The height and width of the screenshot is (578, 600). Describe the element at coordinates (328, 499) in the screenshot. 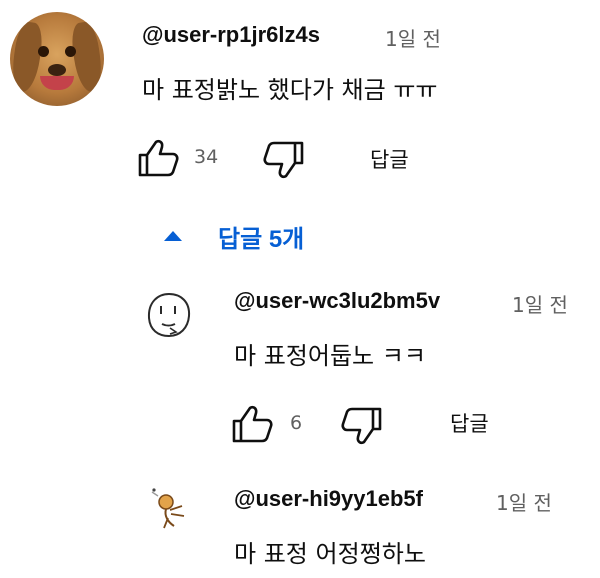

I see `reply-author: @user-hi9yy1eb5f` at that location.